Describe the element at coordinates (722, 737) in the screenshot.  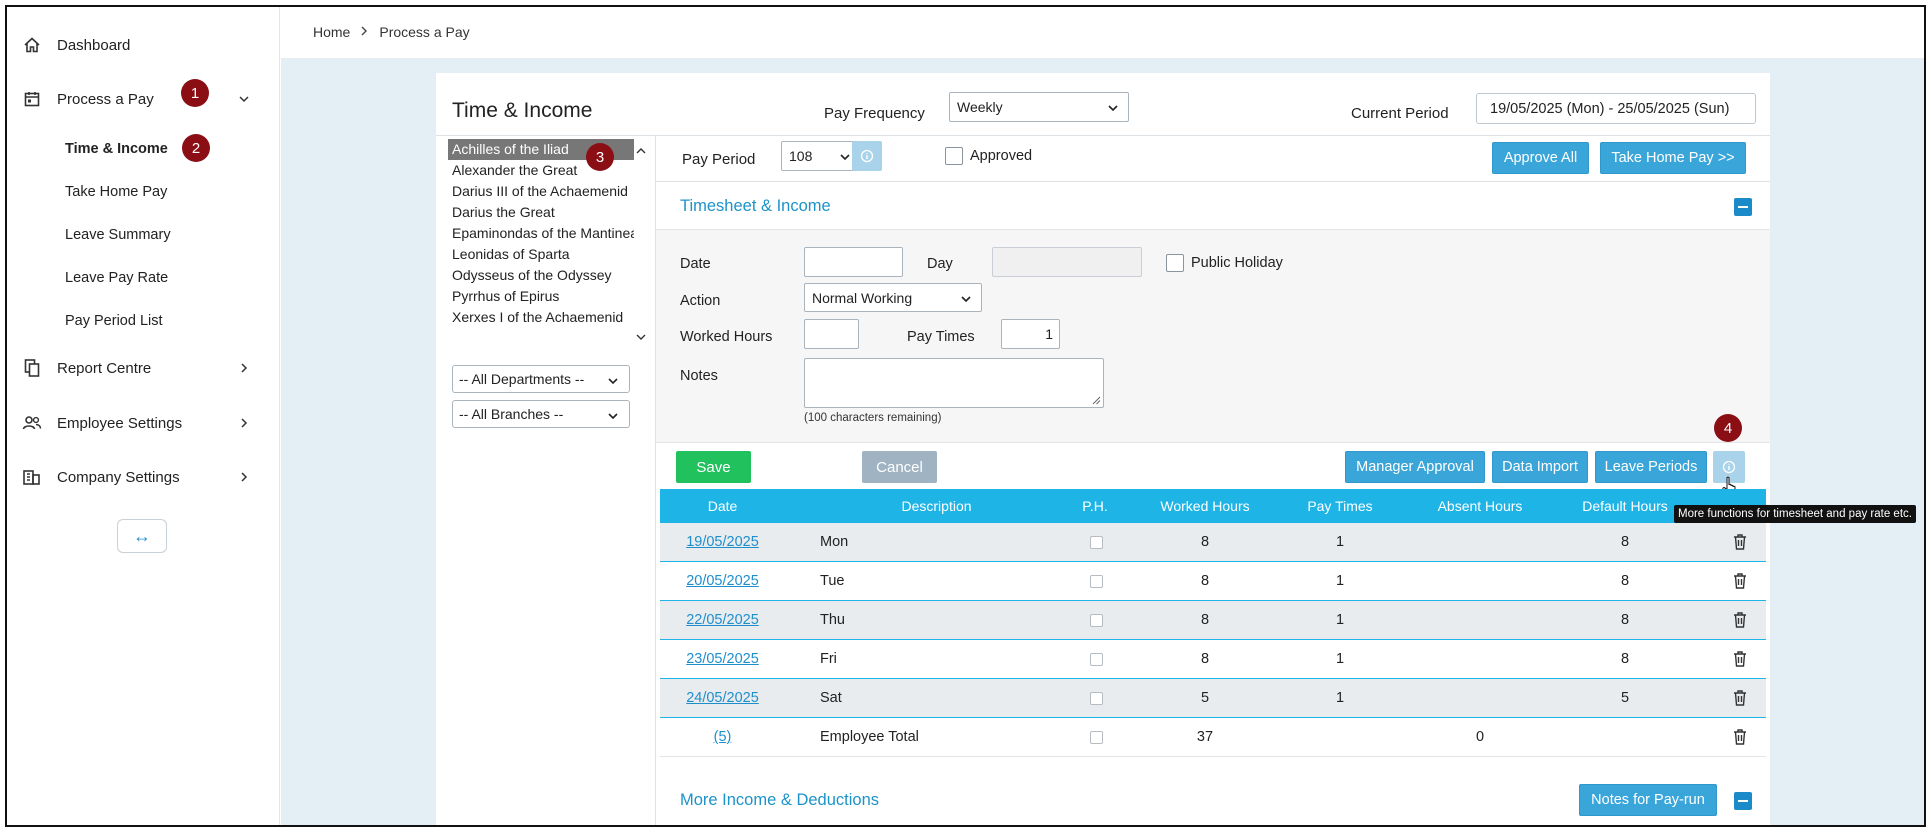
I see `total-count-link: (5)` at that location.